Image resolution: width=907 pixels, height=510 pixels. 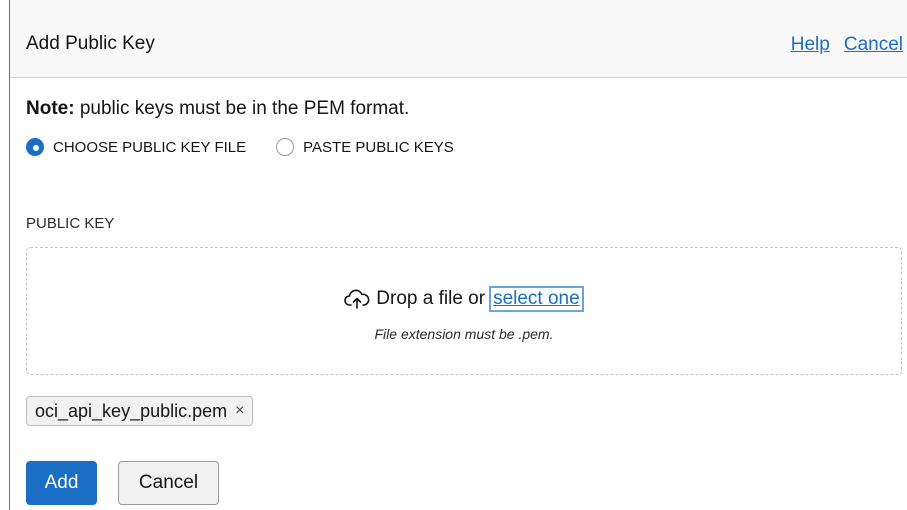 What do you see at coordinates (35, 147) in the screenshot?
I see `radio-checked-icon` at bounding box center [35, 147].